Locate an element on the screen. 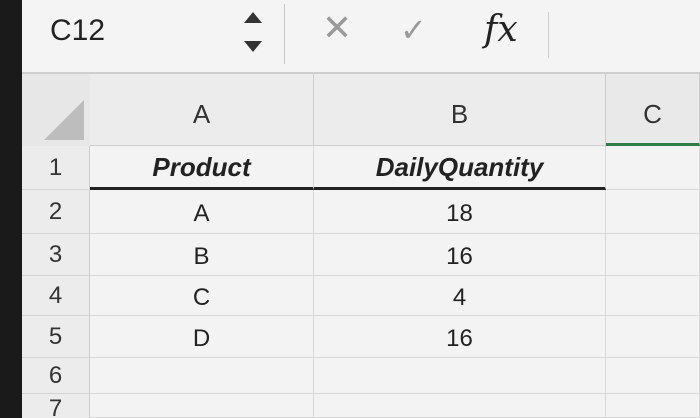 This screenshot has width=700, height=418. cell-a4: C is located at coordinates (202, 296).